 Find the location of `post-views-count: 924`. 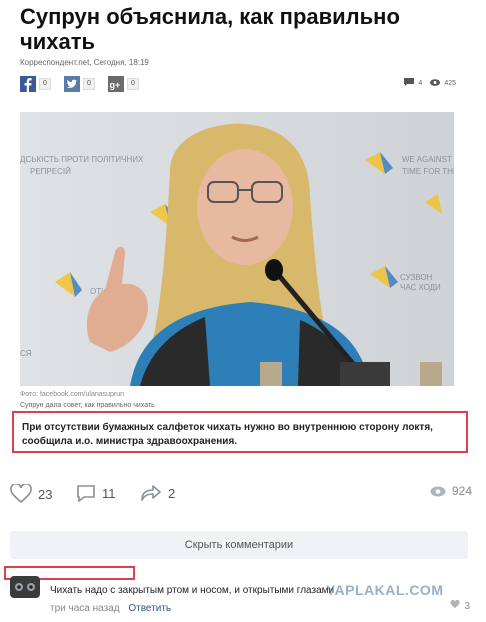

post-views-count: 924 is located at coordinates (461, 491).